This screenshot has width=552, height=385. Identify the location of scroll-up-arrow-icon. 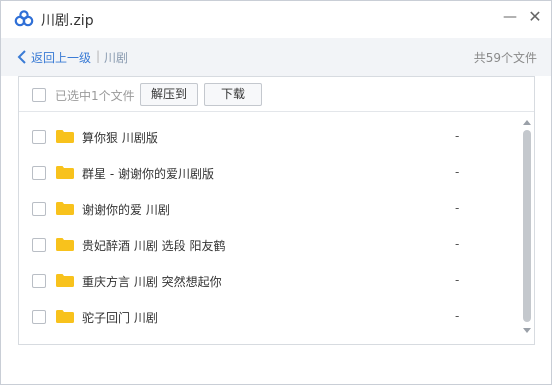
(527, 122).